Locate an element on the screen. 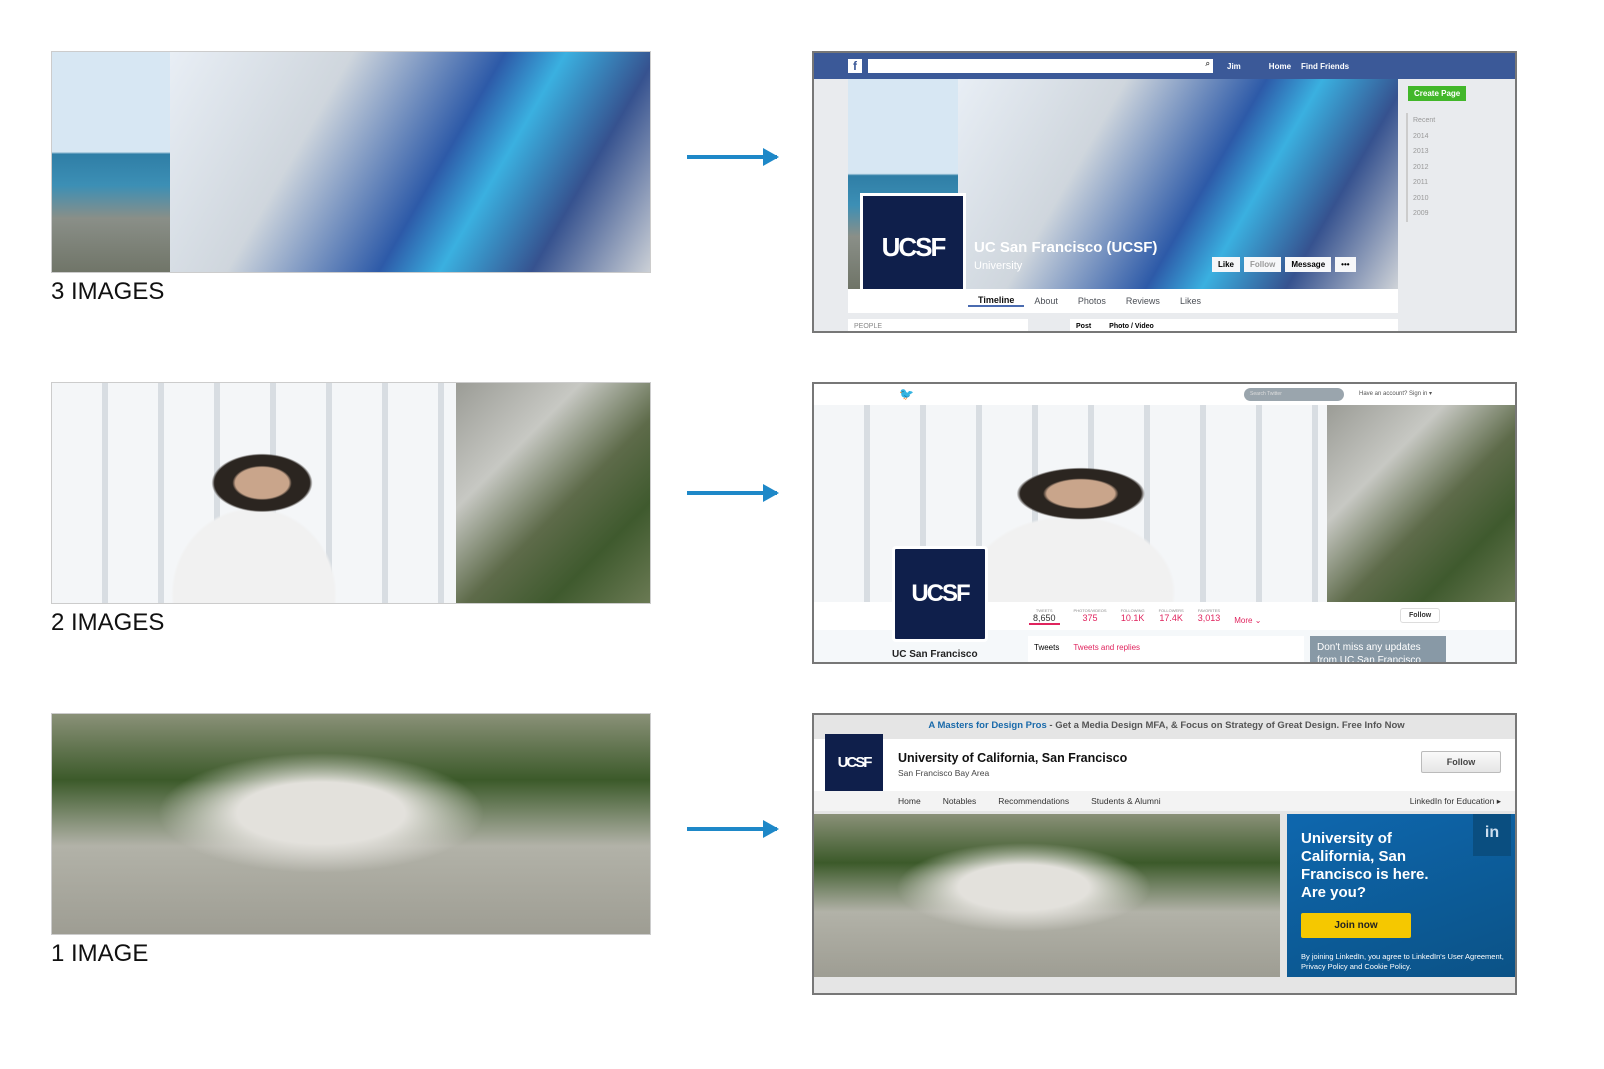 This screenshot has height=1069, width=1604. year-item: 2014 is located at coordinates (1424, 137).